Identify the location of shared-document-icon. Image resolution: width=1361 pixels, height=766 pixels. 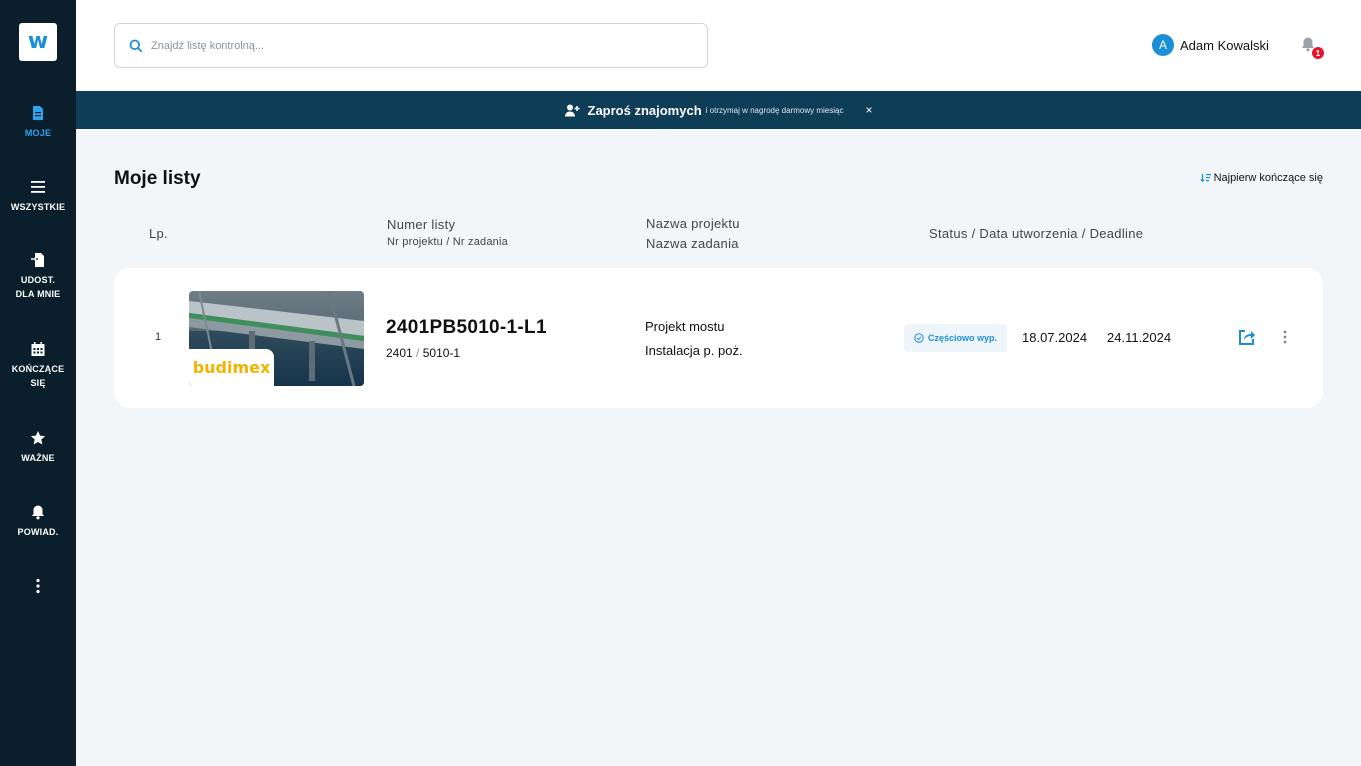
(37, 260).